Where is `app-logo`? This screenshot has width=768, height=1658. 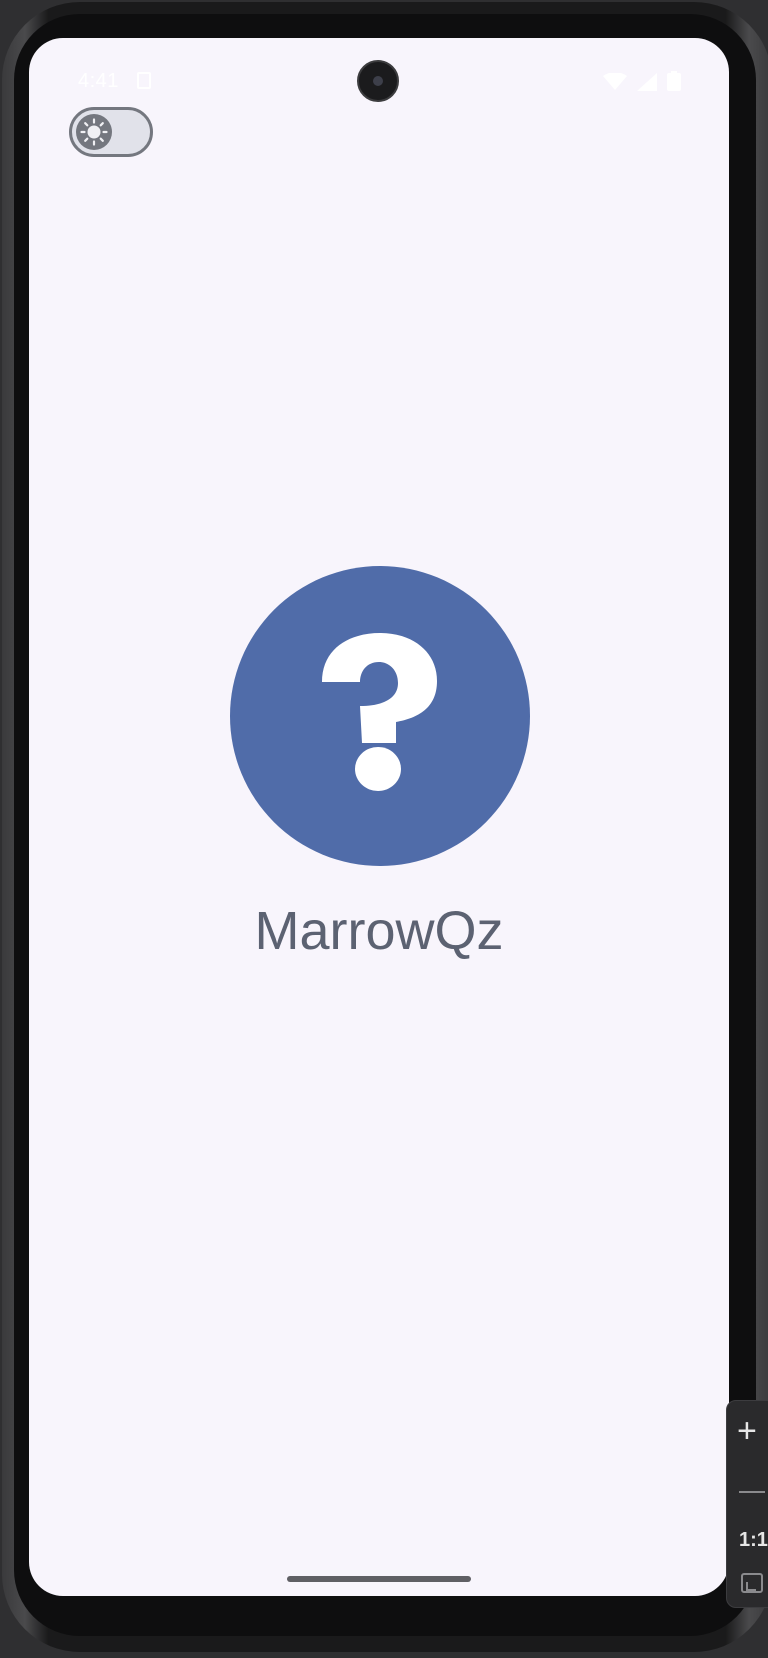 app-logo is located at coordinates (380, 716).